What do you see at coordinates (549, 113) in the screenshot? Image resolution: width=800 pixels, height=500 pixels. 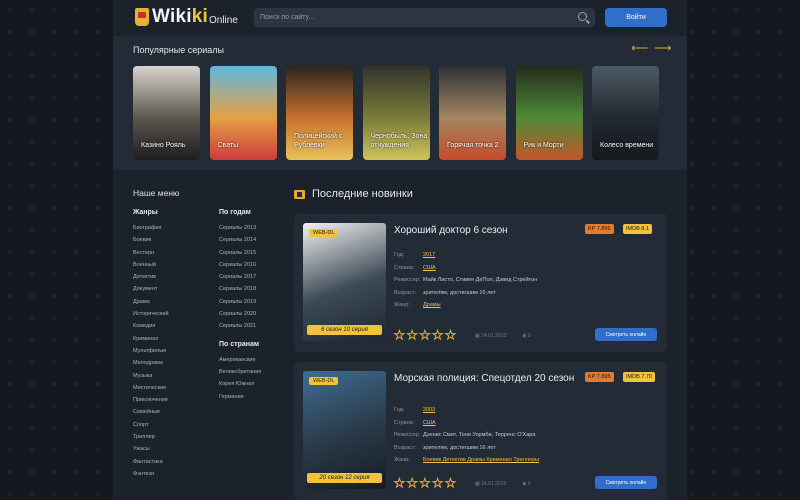 I see `popular-card: Рик и Морти` at bounding box center [549, 113].